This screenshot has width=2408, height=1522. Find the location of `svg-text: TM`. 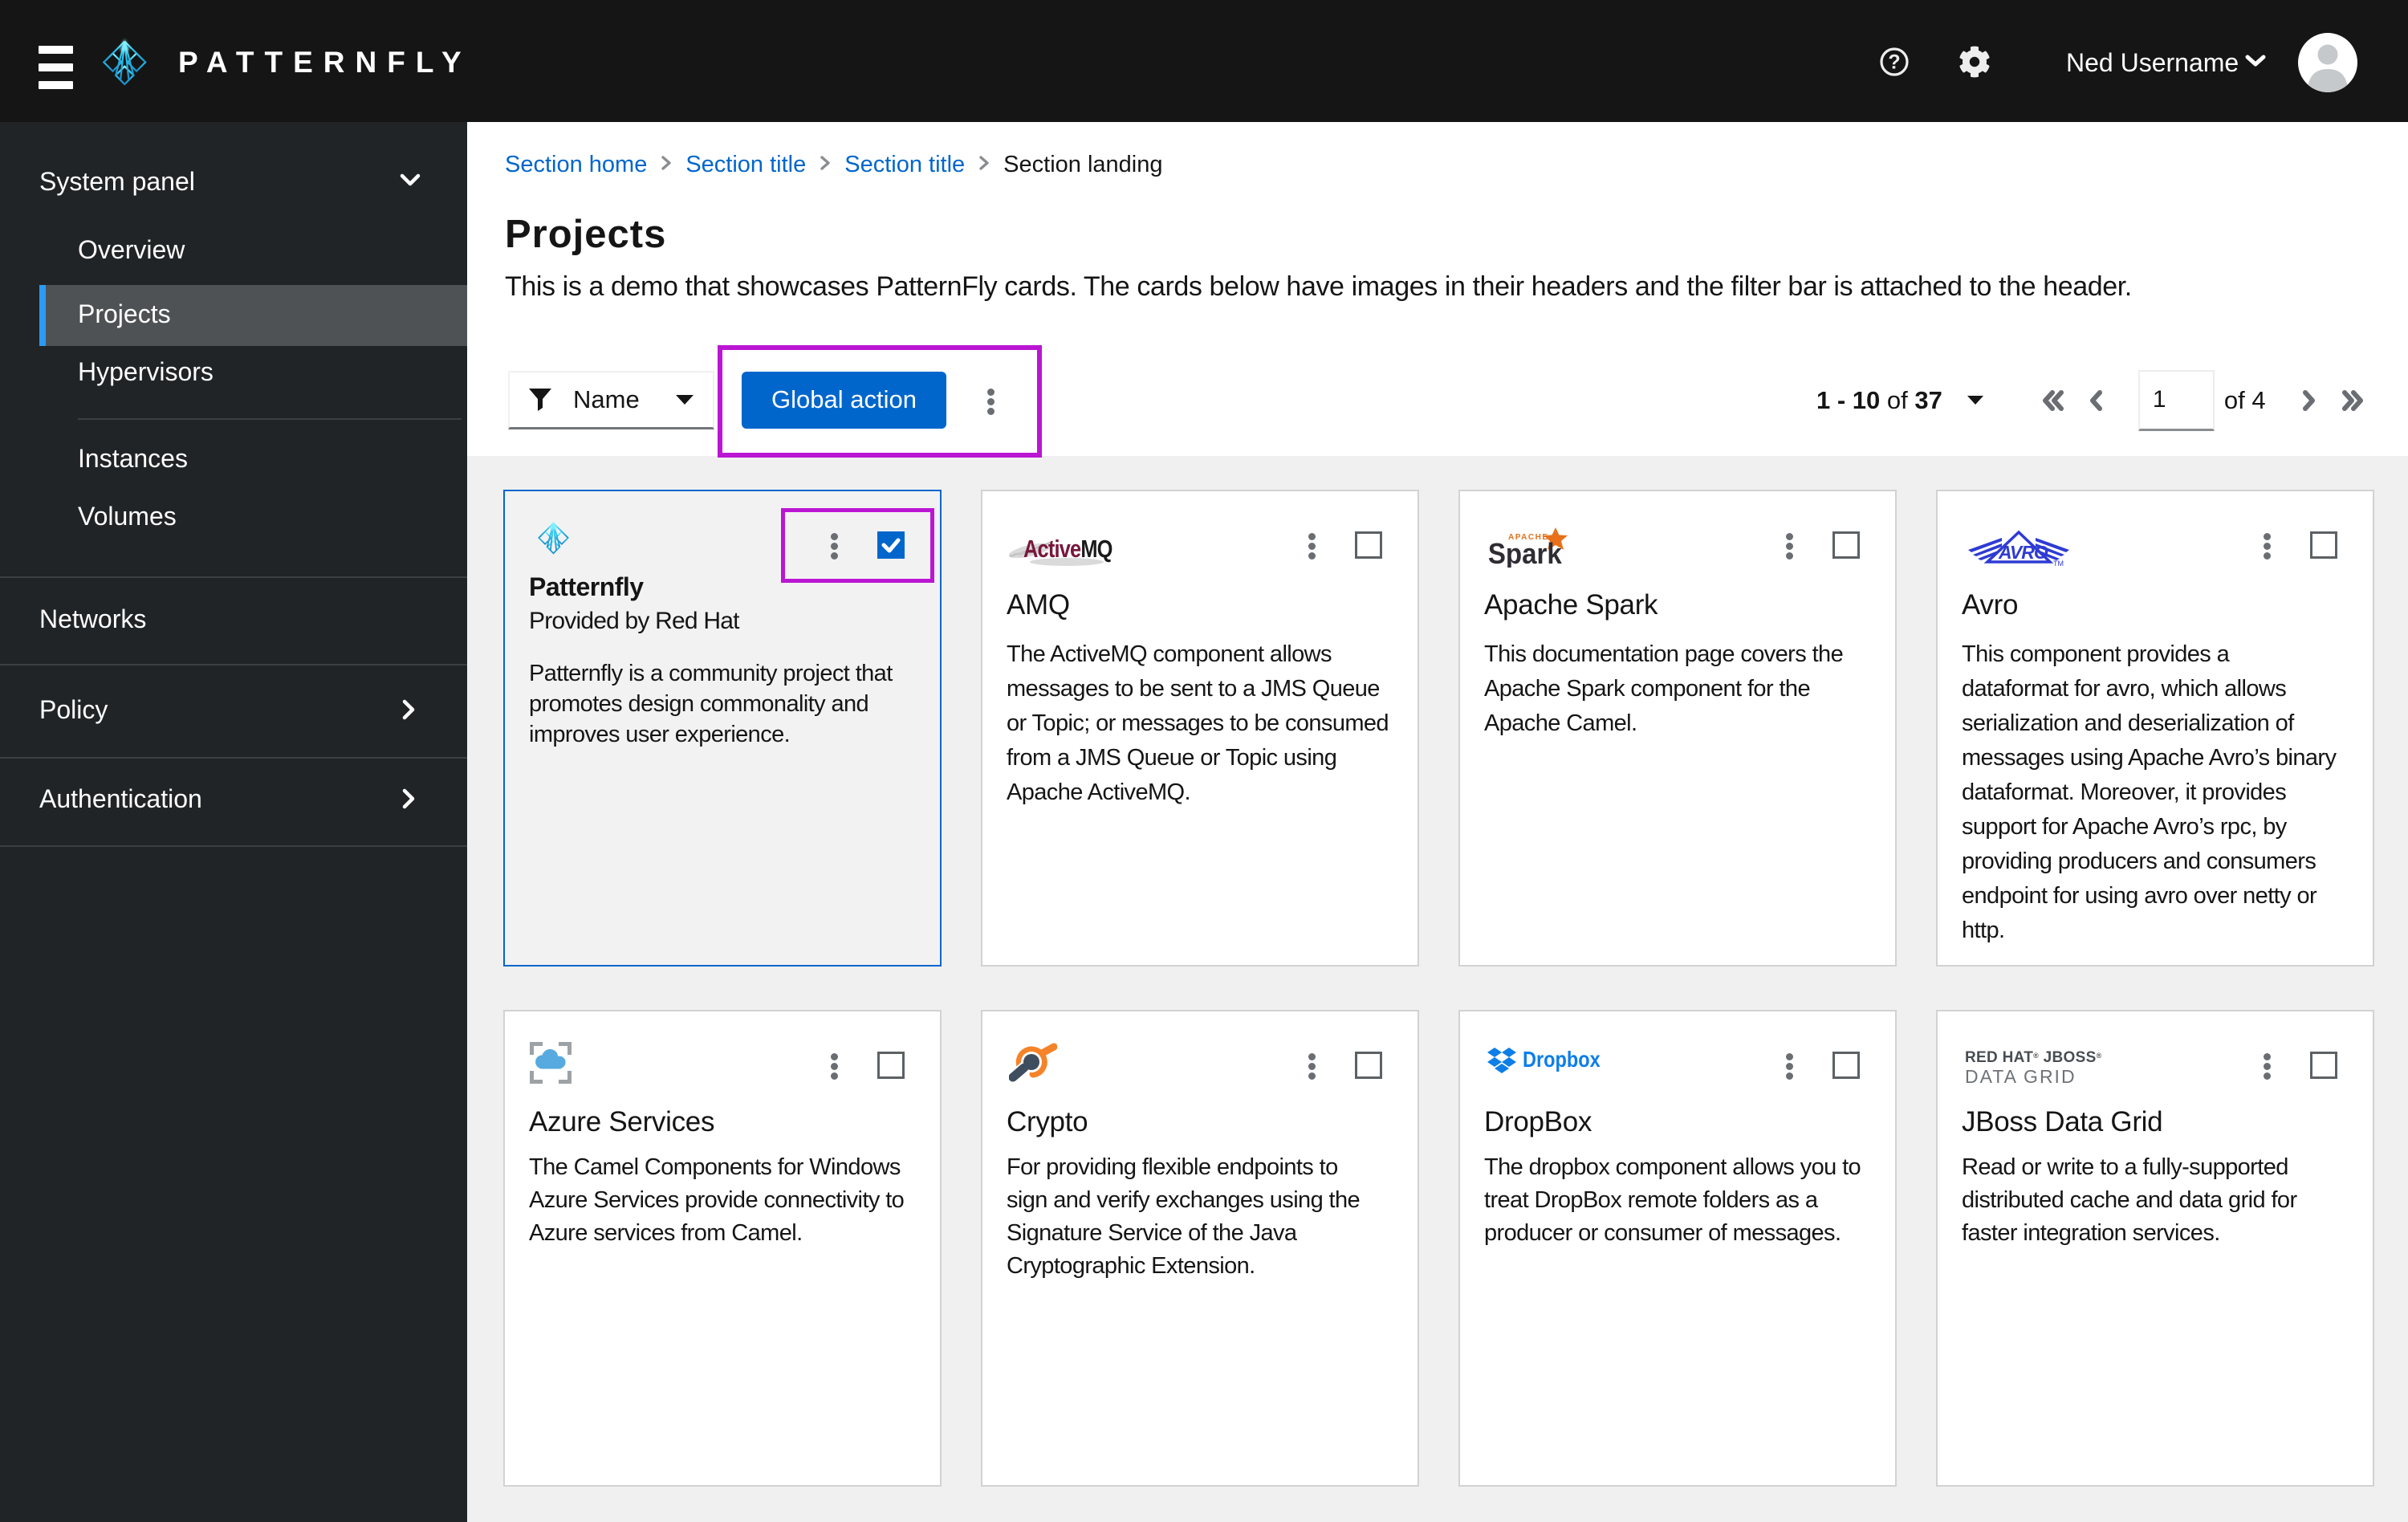

svg-text: TM is located at coordinates (2058, 564).